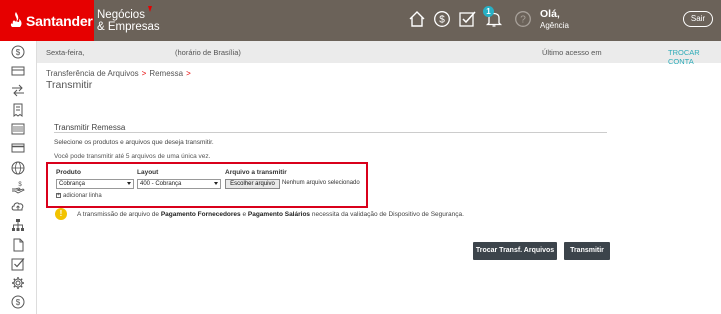 This screenshot has height=314, width=721. What do you see at coordinates (150, 9) in the screenshot?
I see `brand-accent-icon` at bounding box center [150, 9].